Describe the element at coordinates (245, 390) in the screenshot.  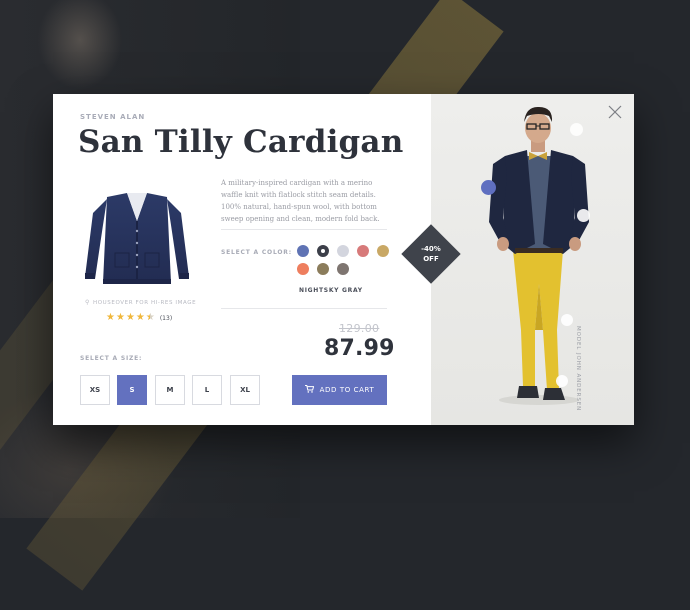
I see `size-option-xl: XL` at that location.